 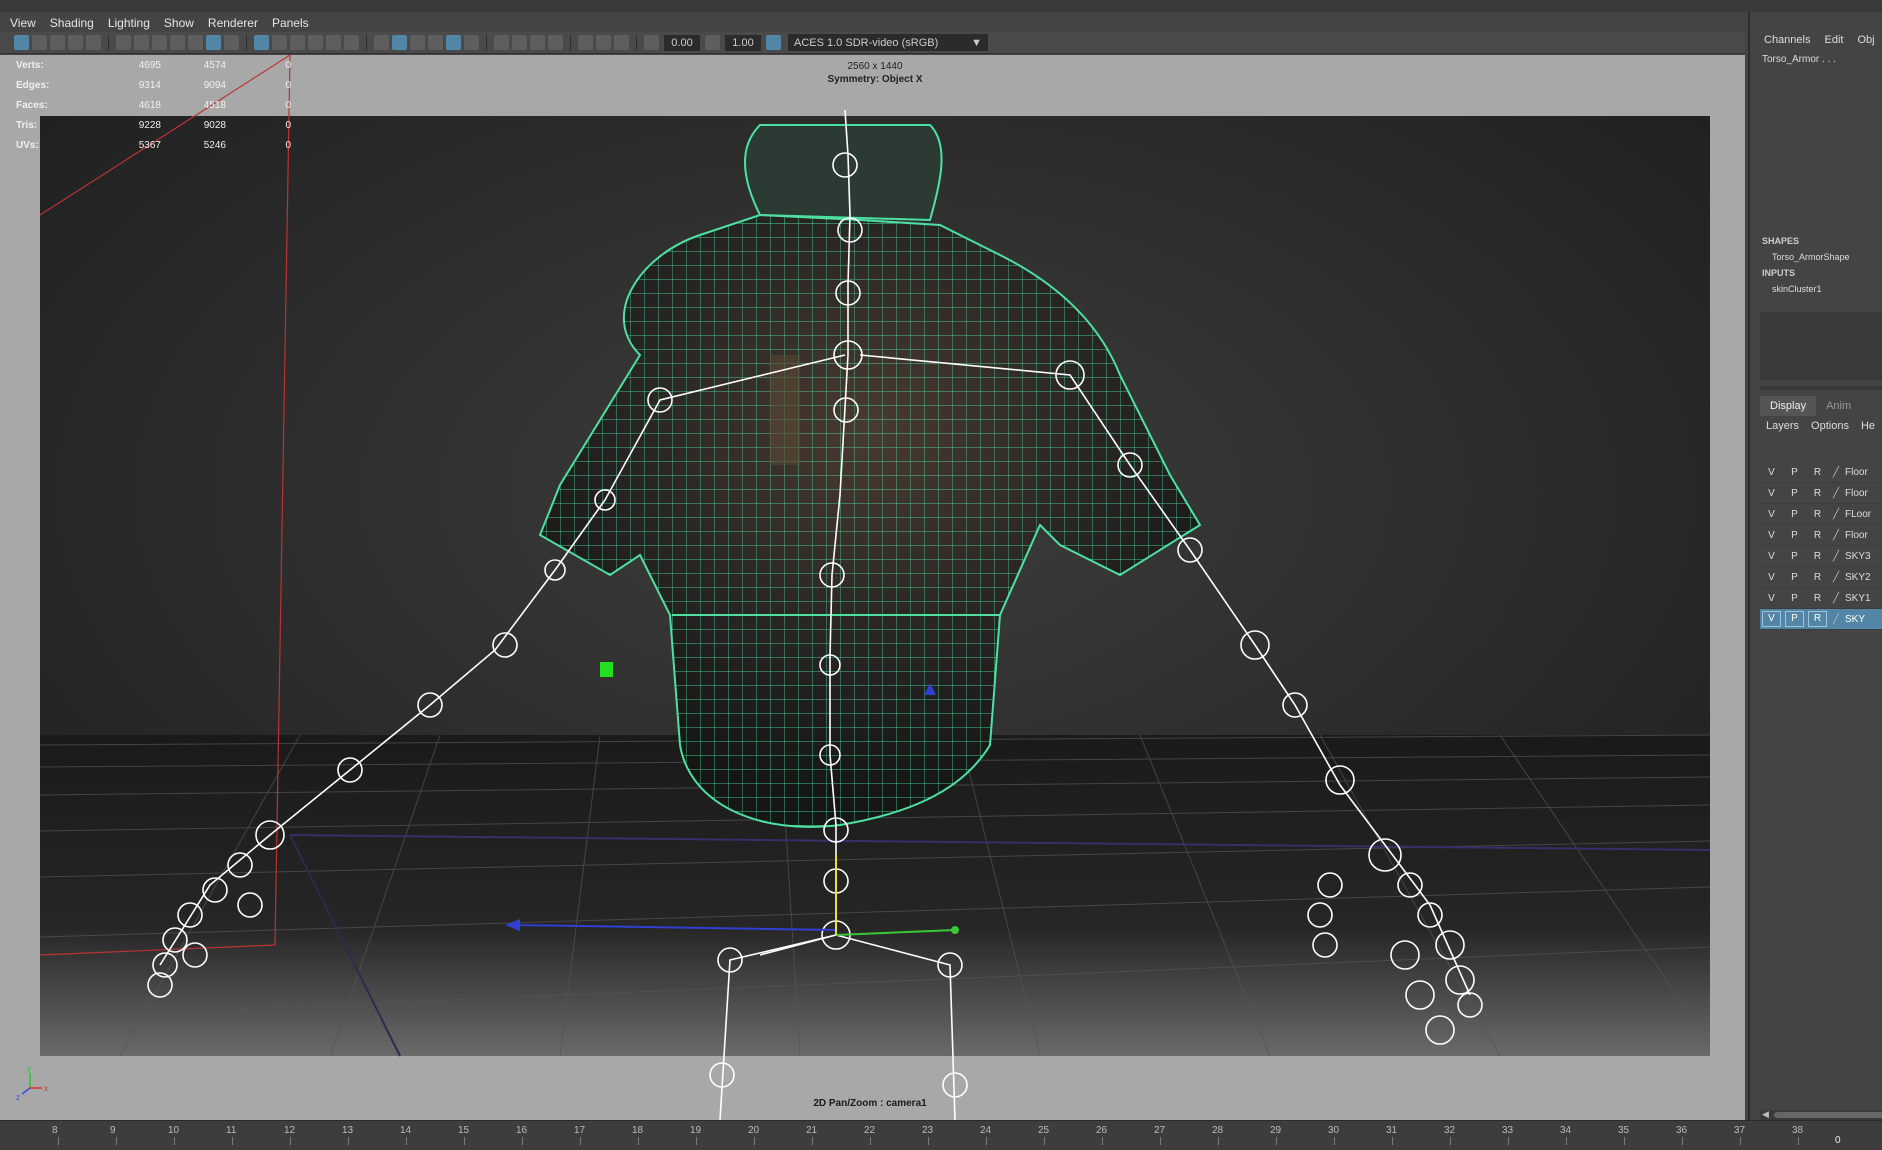 What do you see at coordinates (743, 42) in the screenshot?
I see `gamma-field: 1.00` at bounding box center [743, 42].